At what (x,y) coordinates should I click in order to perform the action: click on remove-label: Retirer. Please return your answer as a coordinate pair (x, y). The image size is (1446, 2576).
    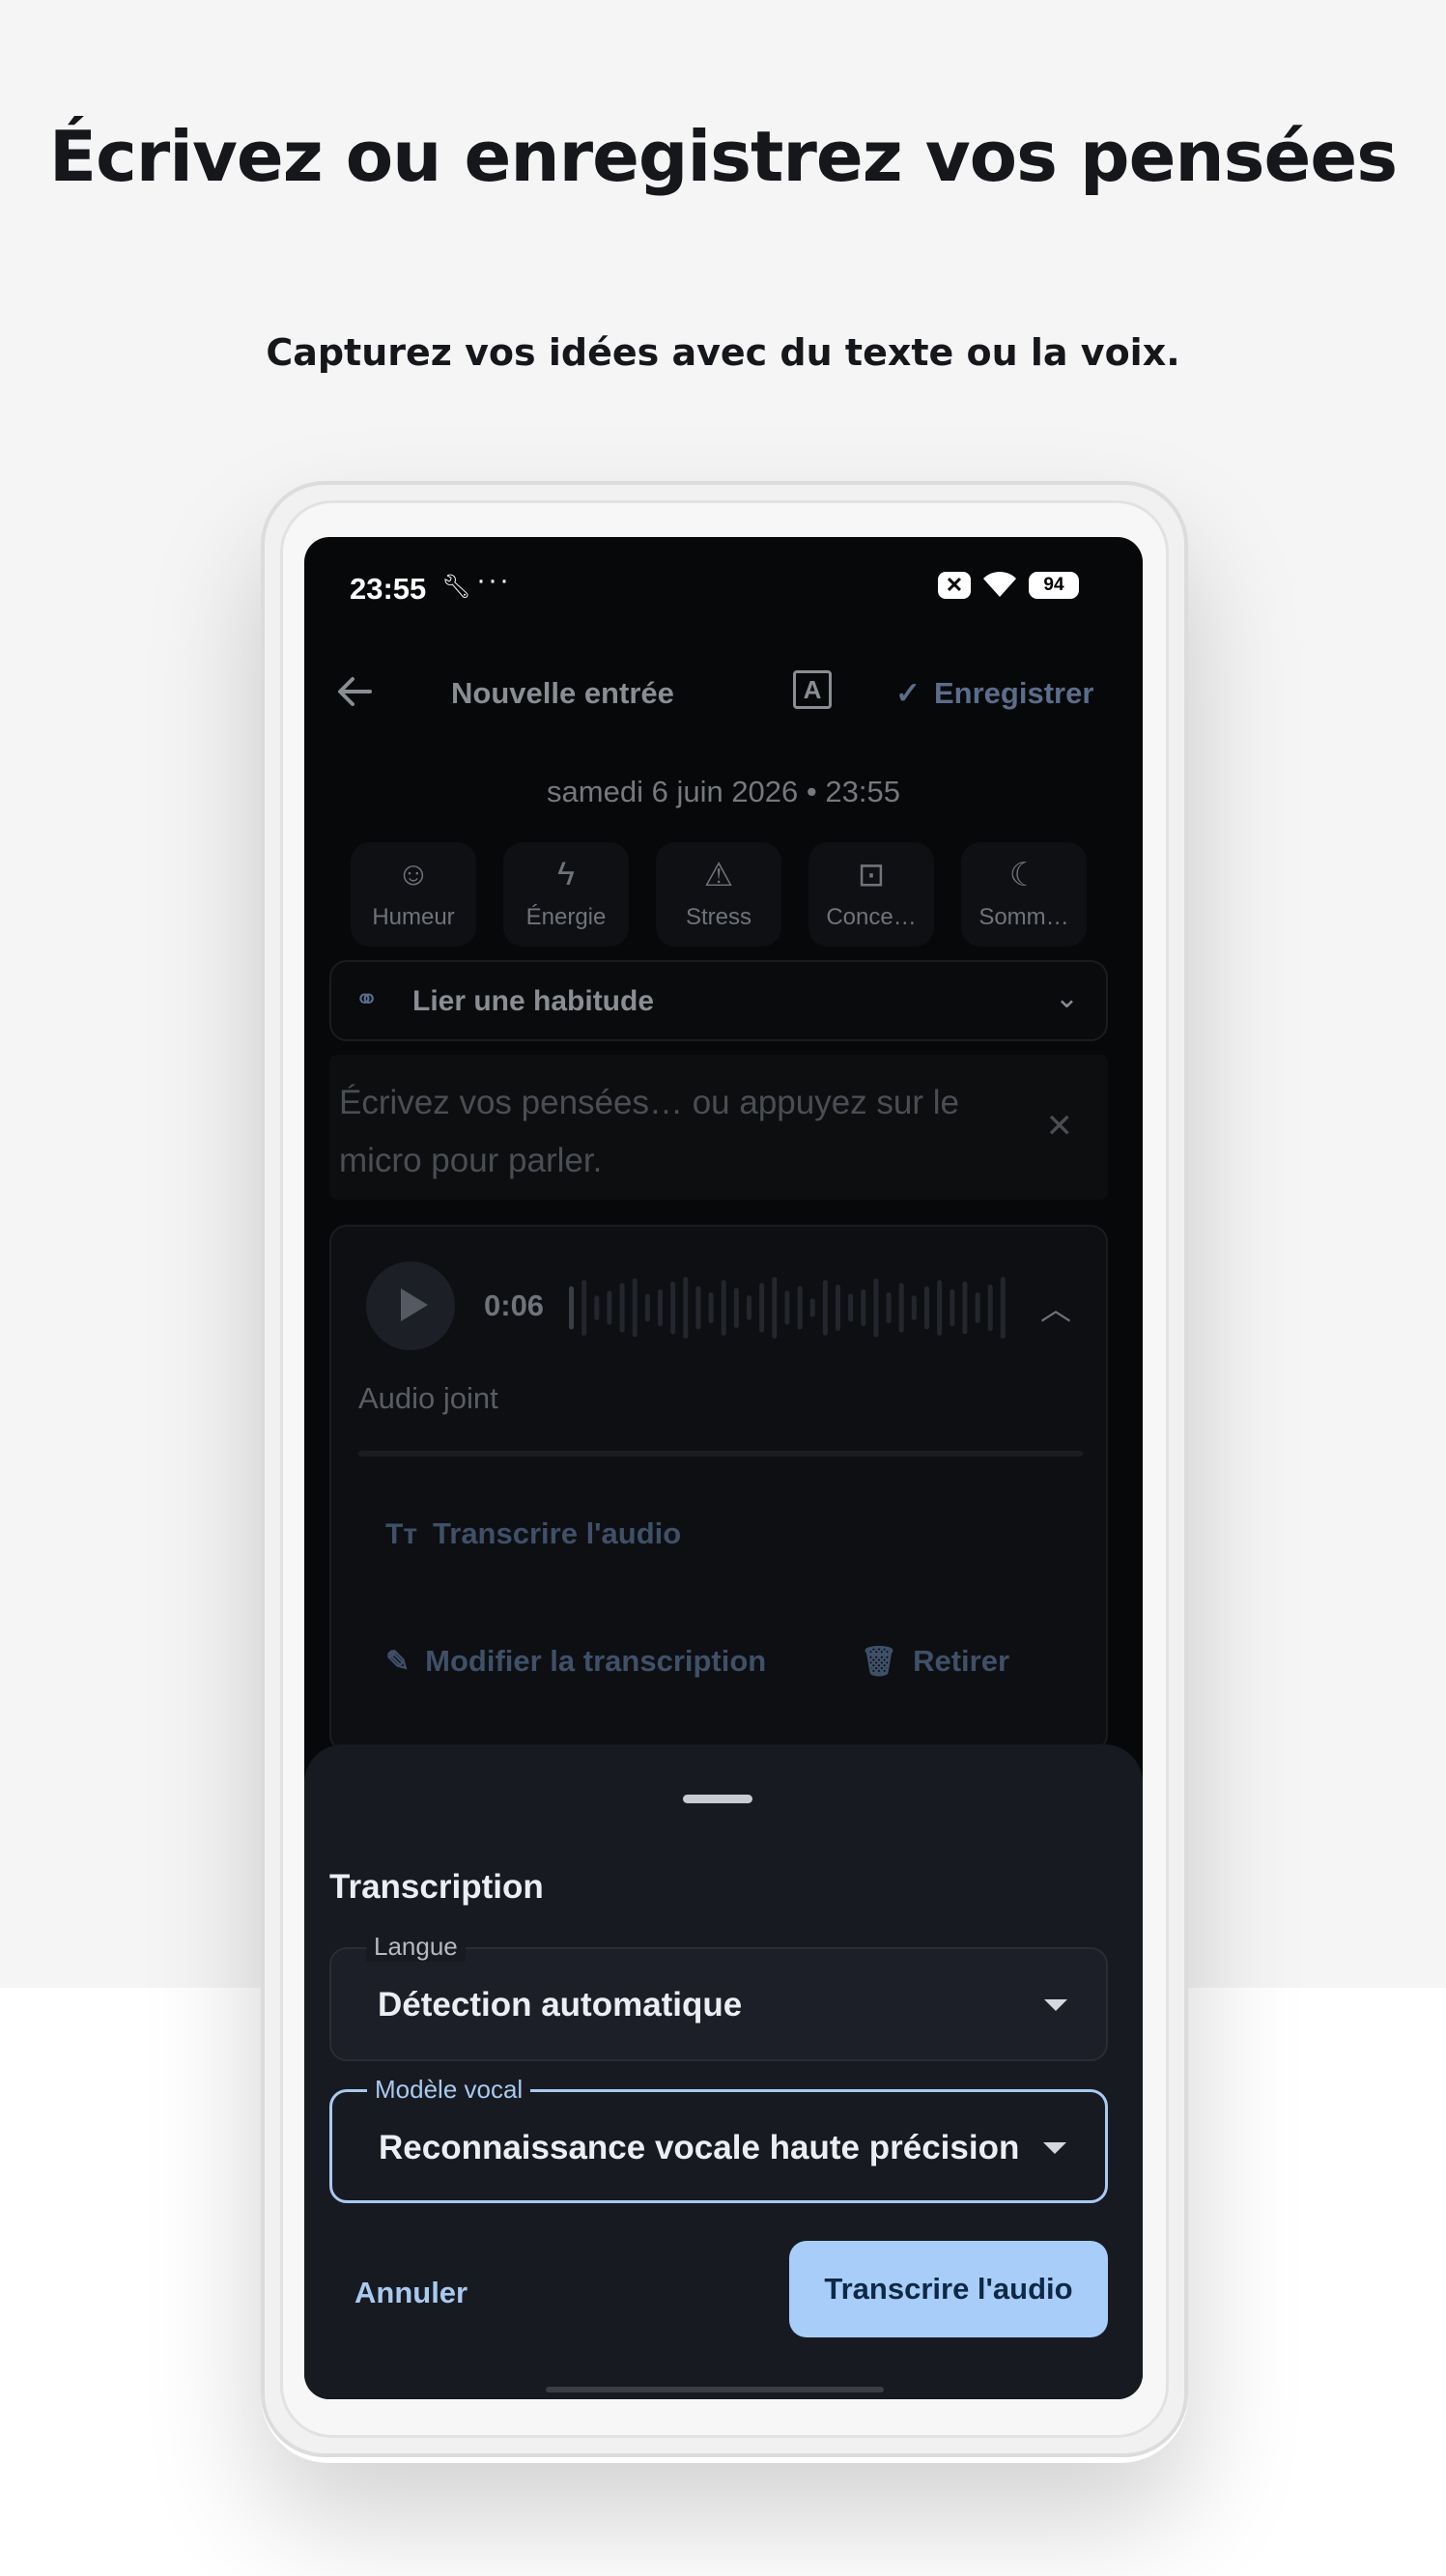
    Looking at the image, I should click on (961, 1661).